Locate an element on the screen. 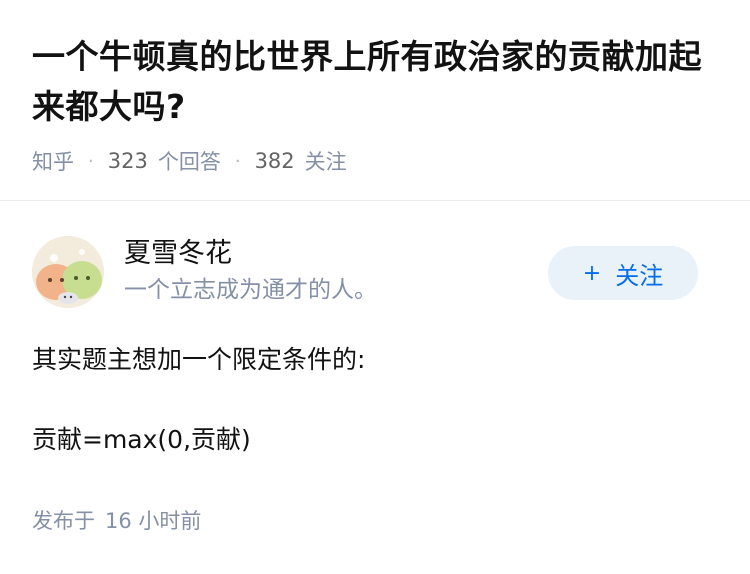 The width and height of the screenshot is (750, 574). source-label: 知乎 is located at coordinates (53, 161).